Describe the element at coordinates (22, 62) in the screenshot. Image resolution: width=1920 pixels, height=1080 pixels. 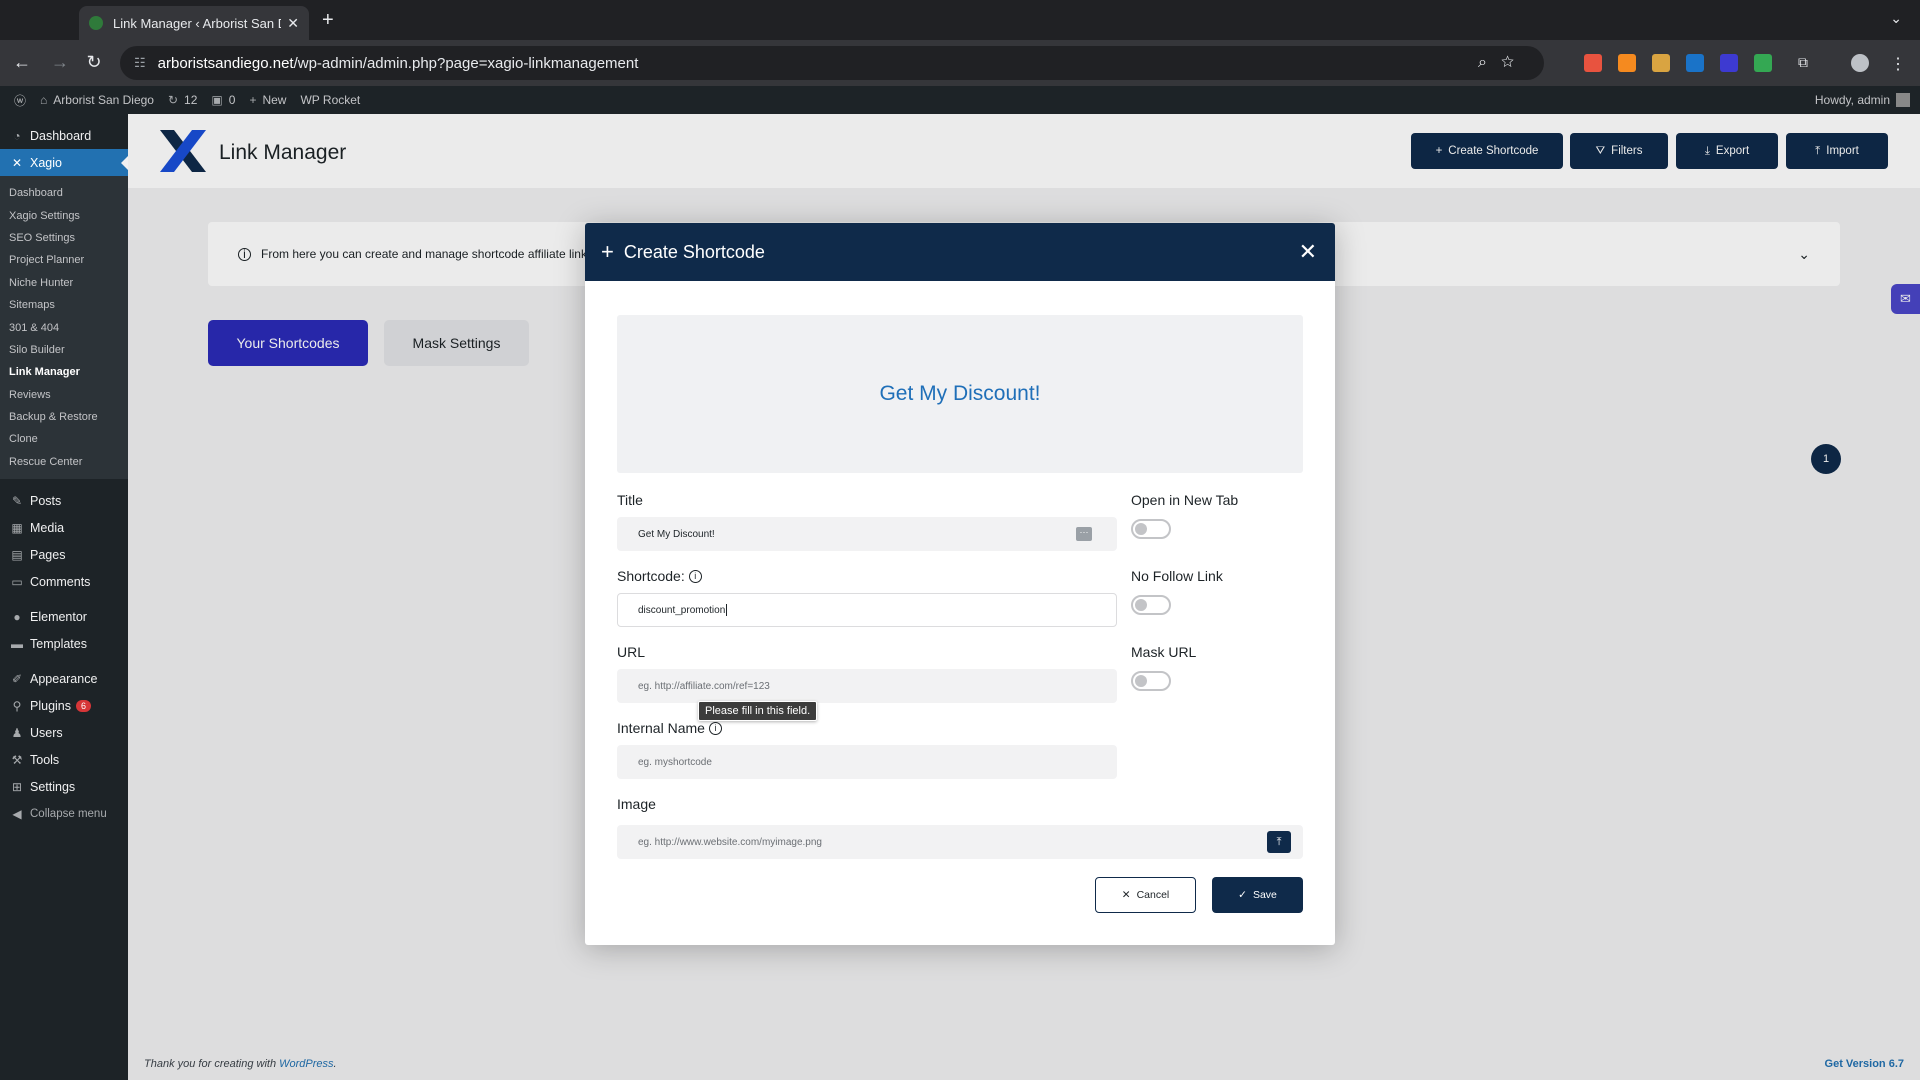
I see `back-icon: ←` at that location.